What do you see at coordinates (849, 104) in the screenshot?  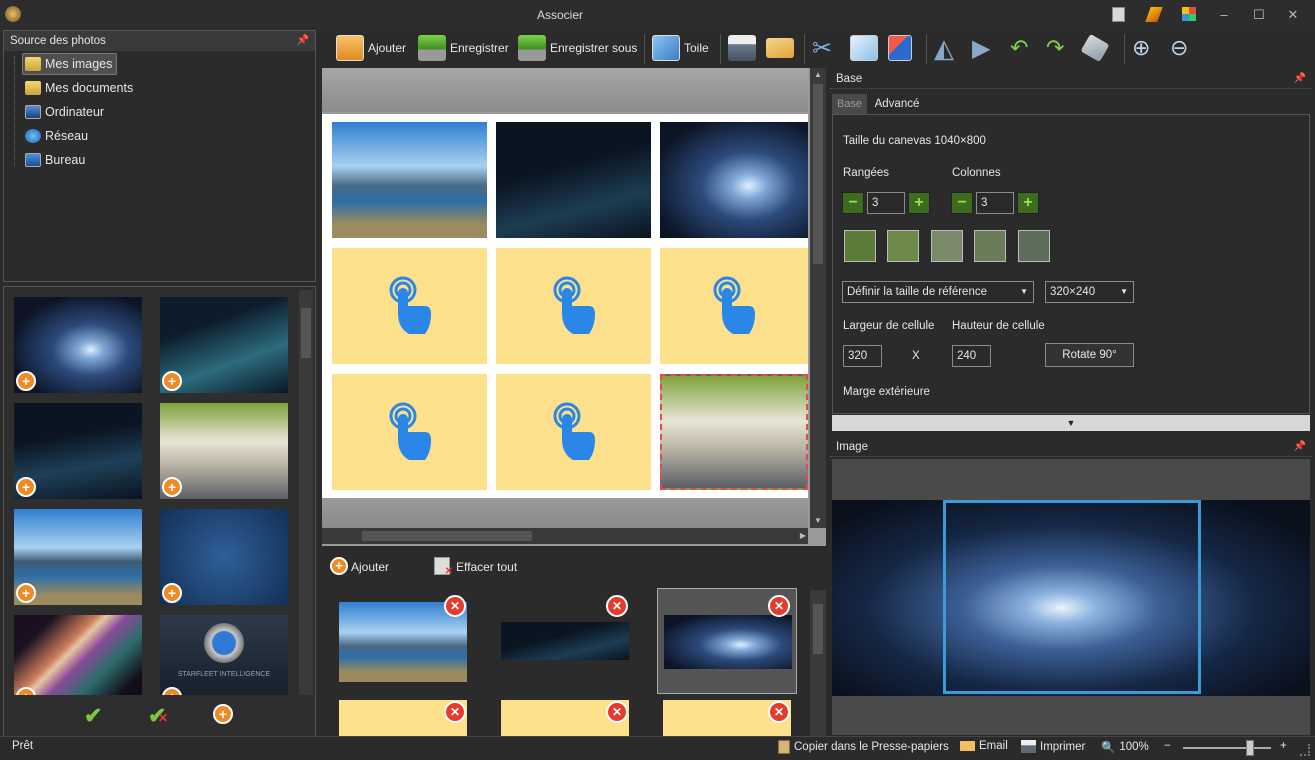 I see `tab-base: Base` at bounding box center [849, 104].